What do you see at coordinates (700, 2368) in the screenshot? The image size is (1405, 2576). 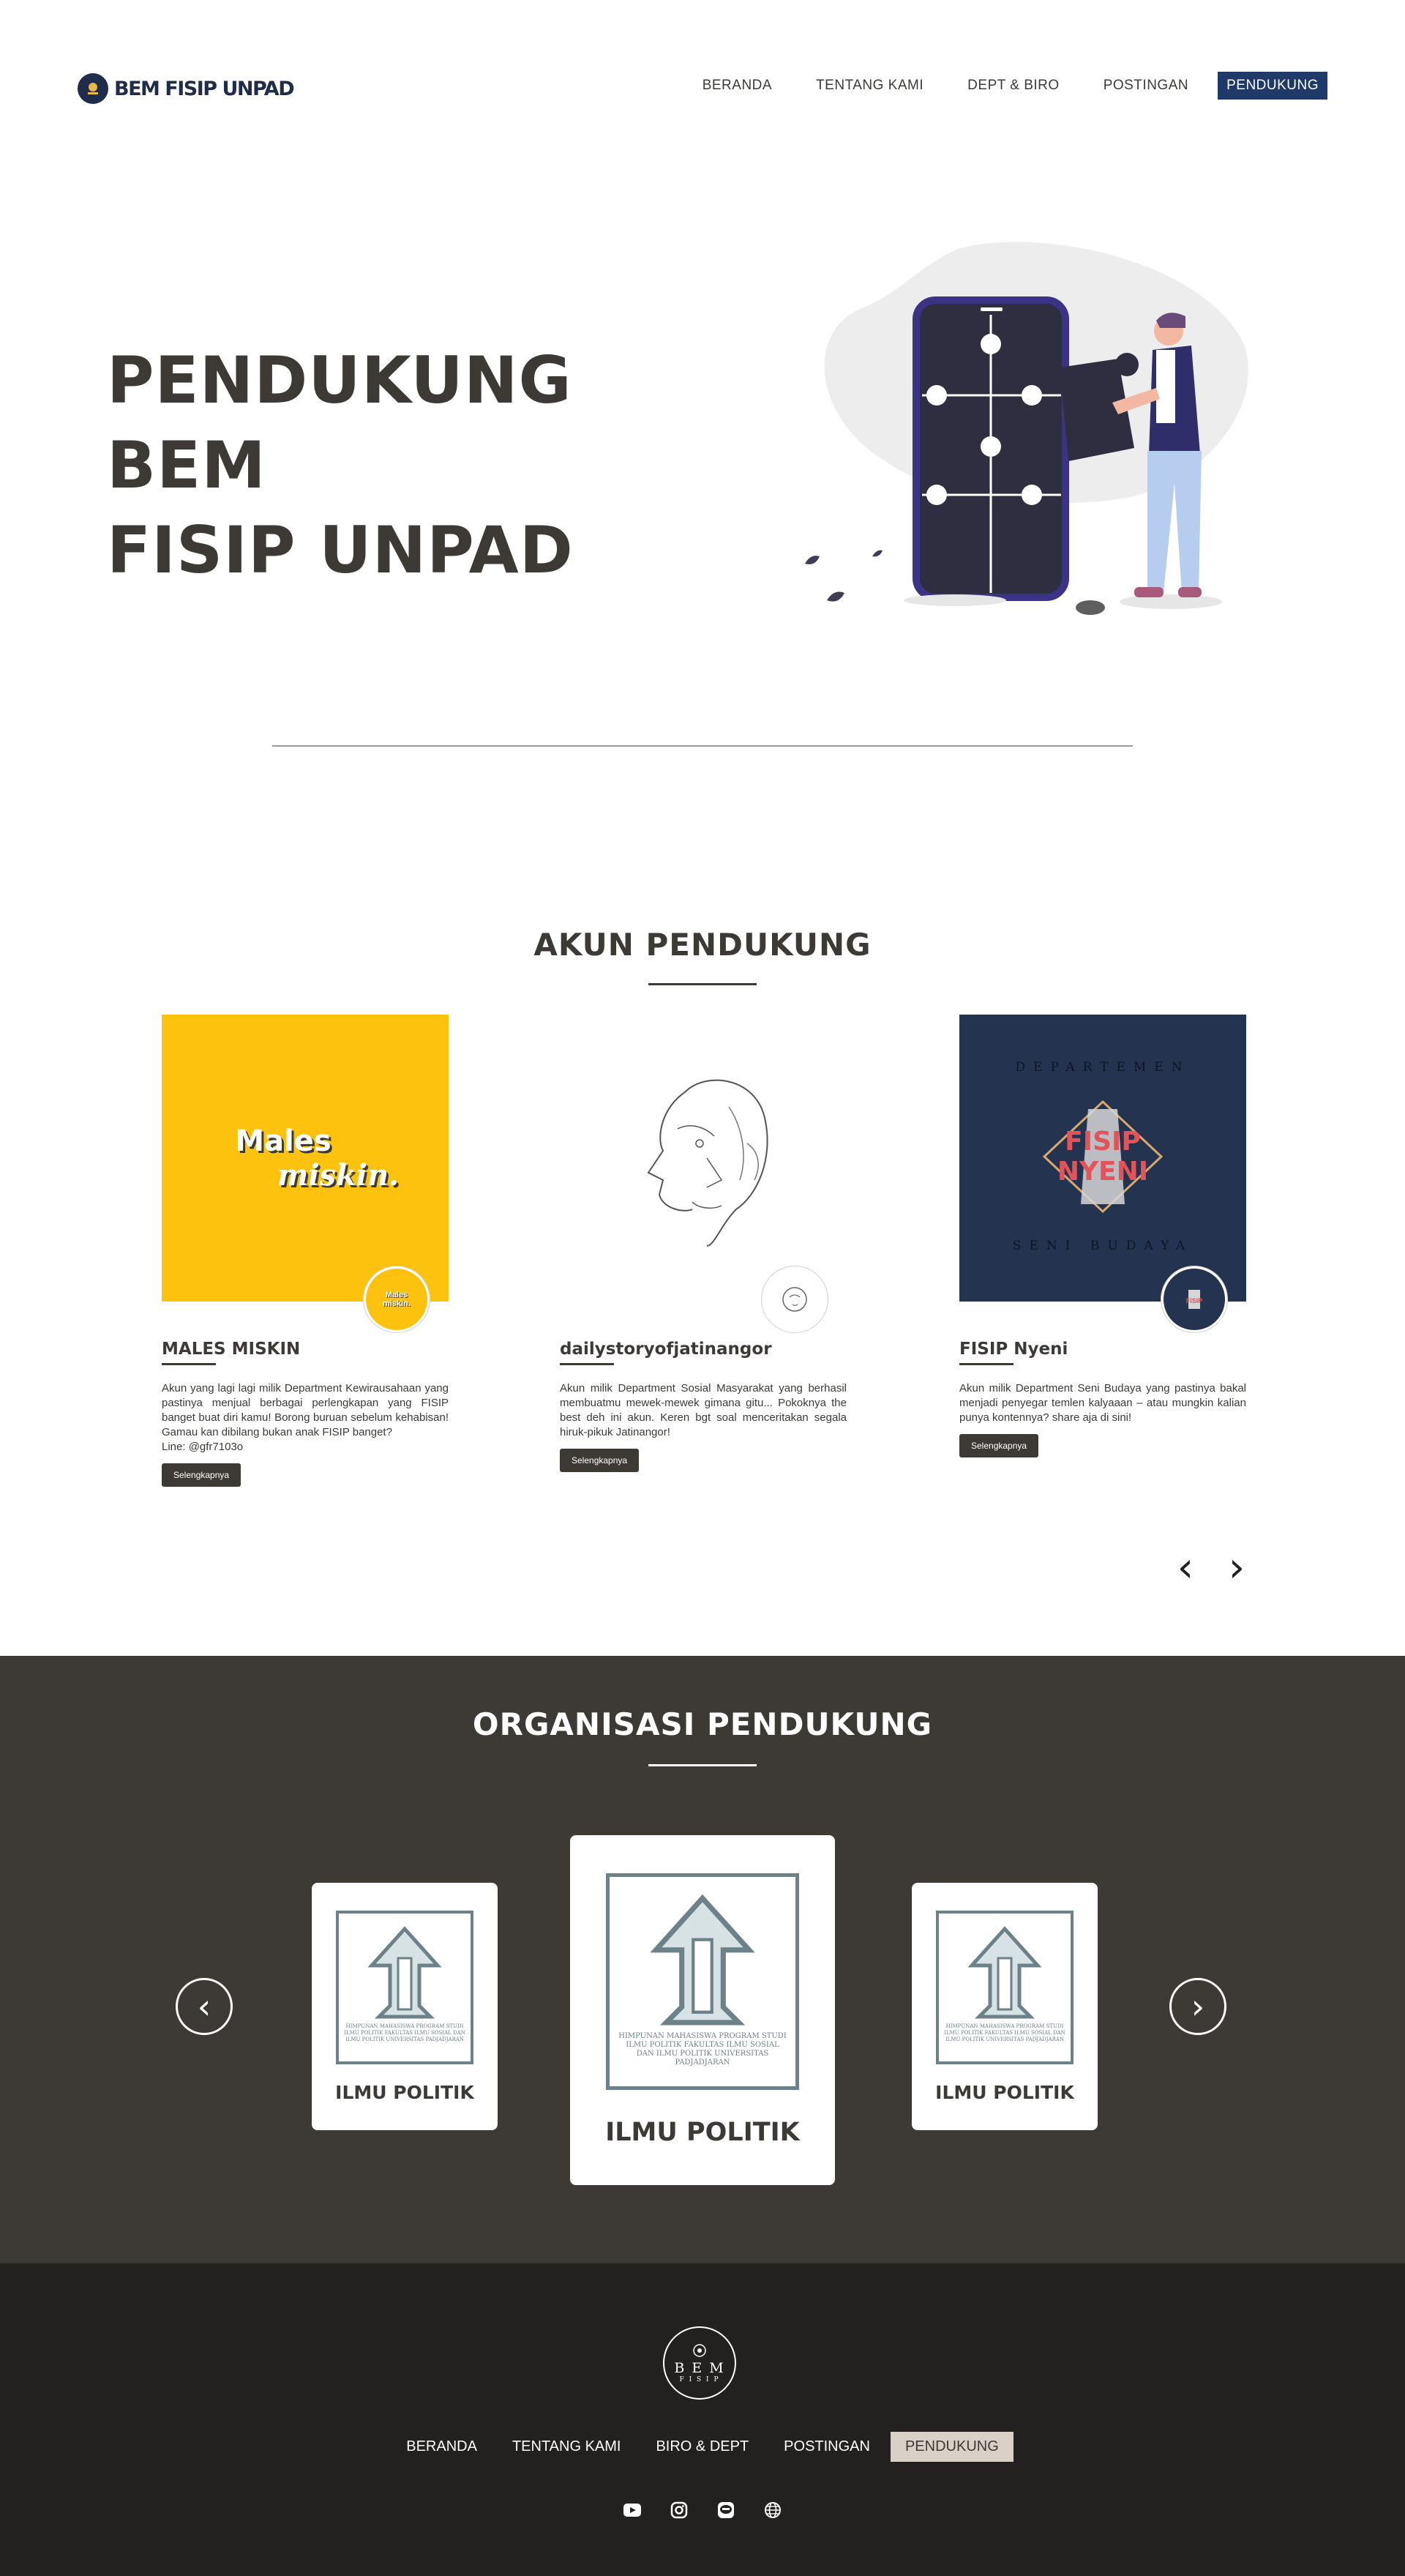 I see `footer-logo-main: B E M` at bounding box center [700, 2368].